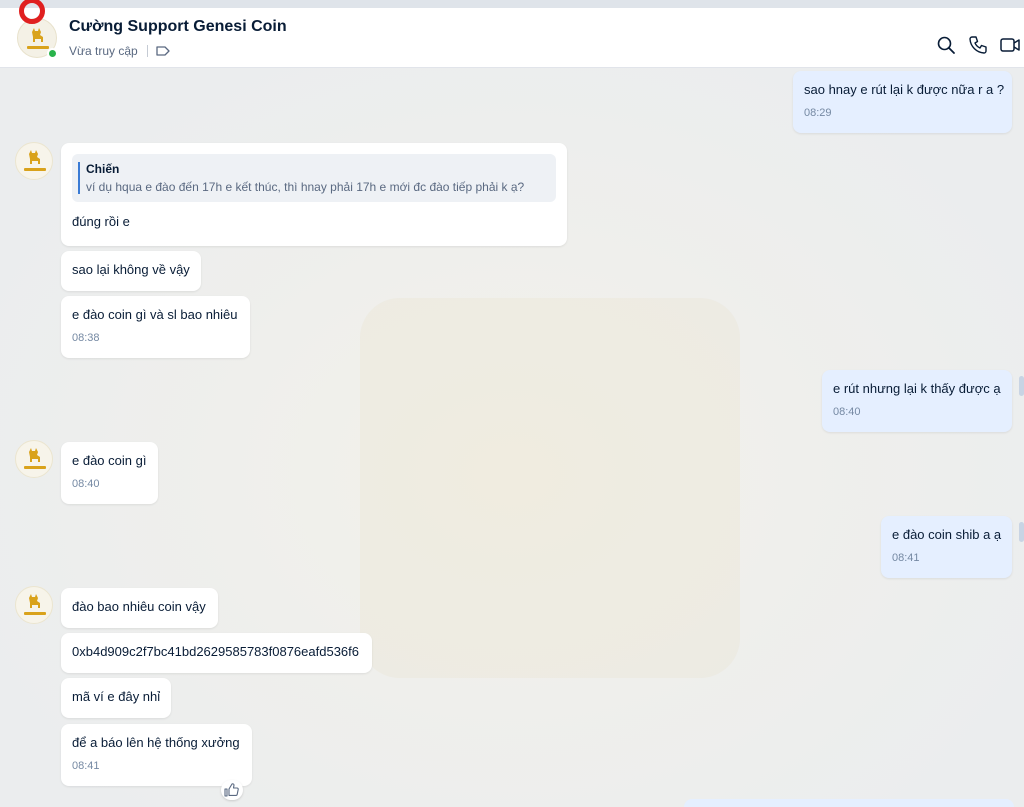 The width and height of the screenshot is (1024, 807). What do you see at coordinates (849, 803) in the screenshot?
I see `message-outgoing-partial` at bounding box center [849, 803].